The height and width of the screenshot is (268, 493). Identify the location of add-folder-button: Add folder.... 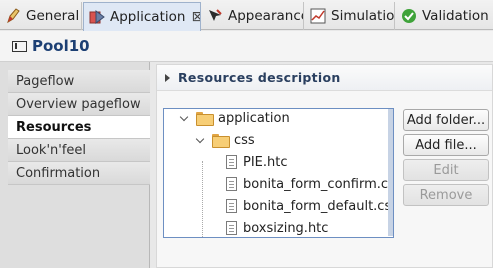
(446, 120).